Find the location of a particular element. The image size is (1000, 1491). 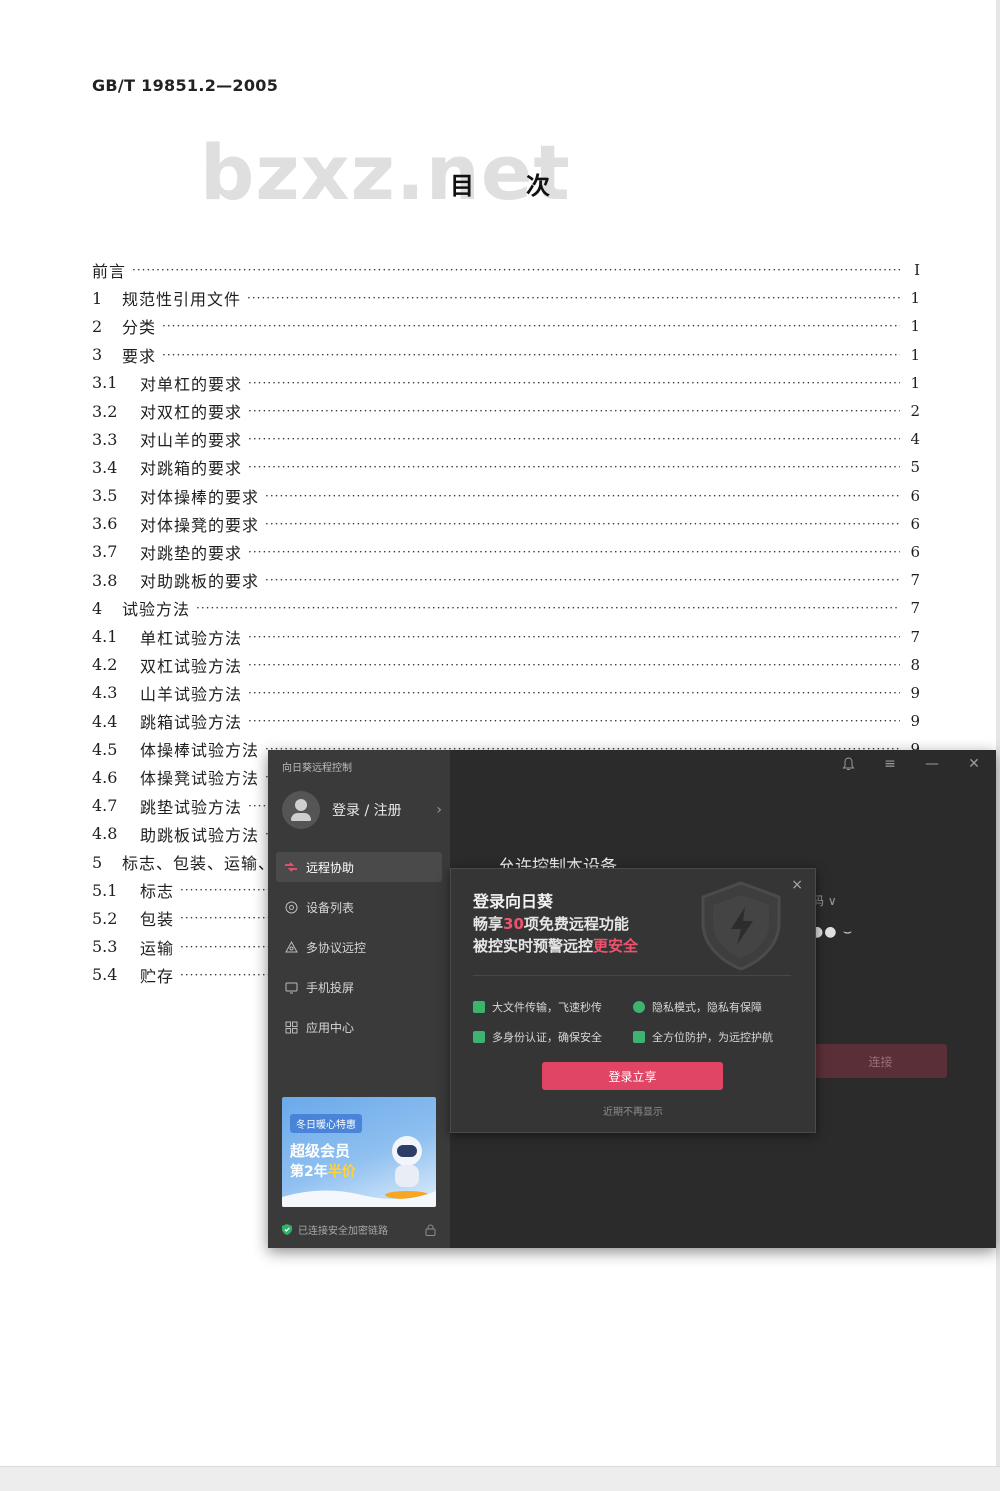

toc-entry-number: 3.6 is located at coordinates (110, 524).